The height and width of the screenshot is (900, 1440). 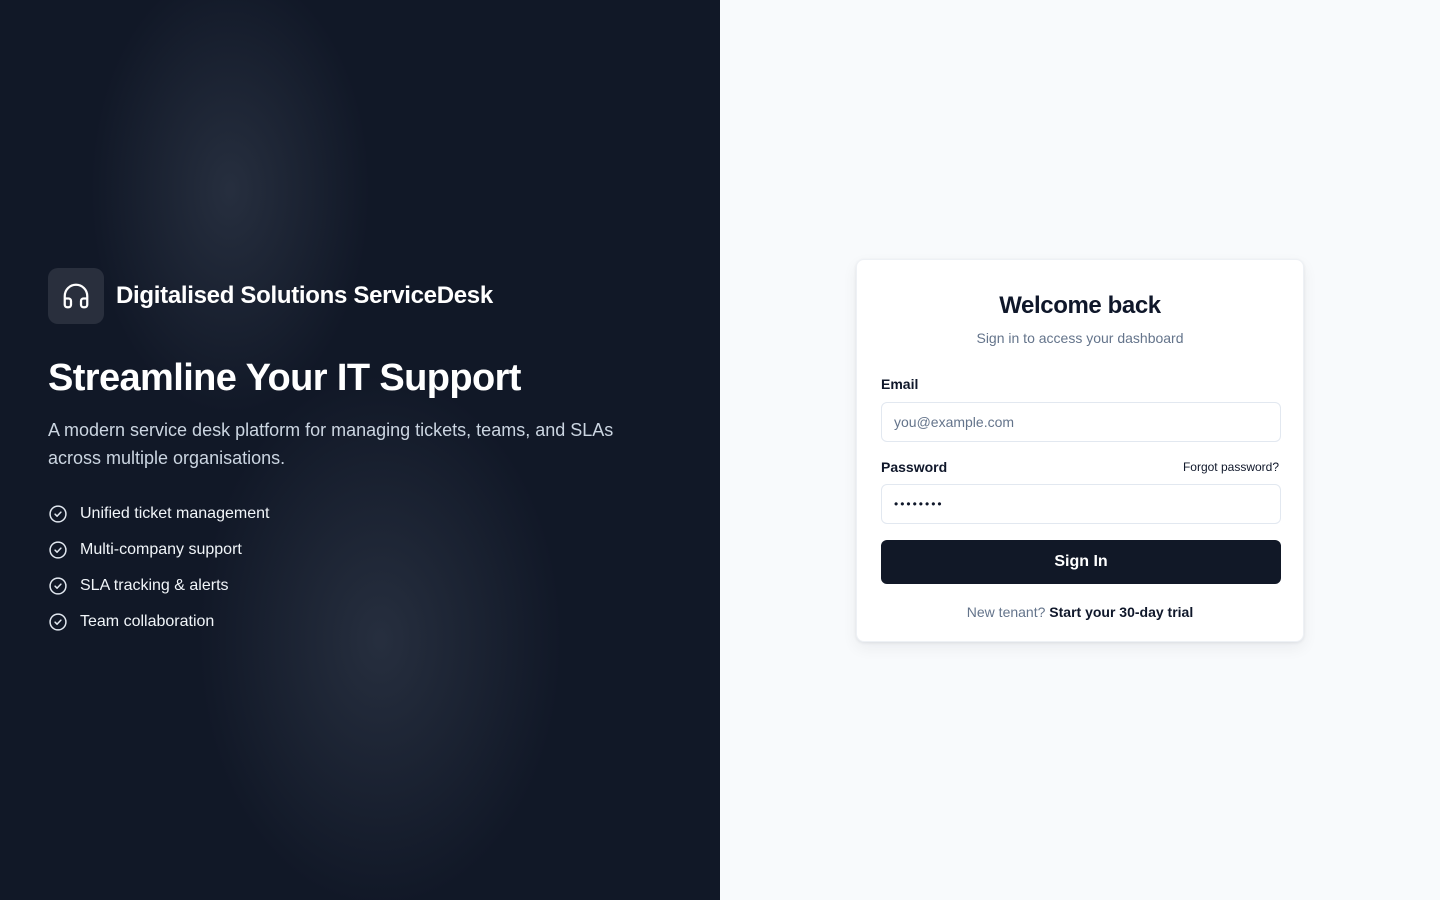 I want to click on feature-label: SLA tracking & alerts, so click(x=154, y=585).